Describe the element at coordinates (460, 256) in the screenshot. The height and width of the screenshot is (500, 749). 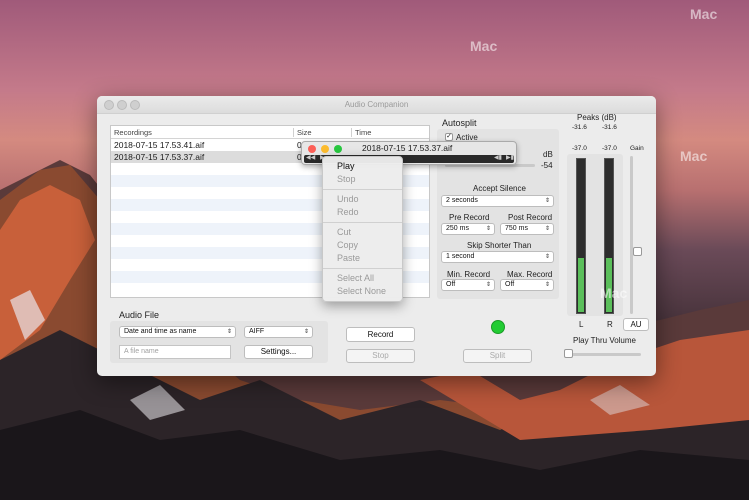
I see `skip-shorter-value: 1 second` at that location.